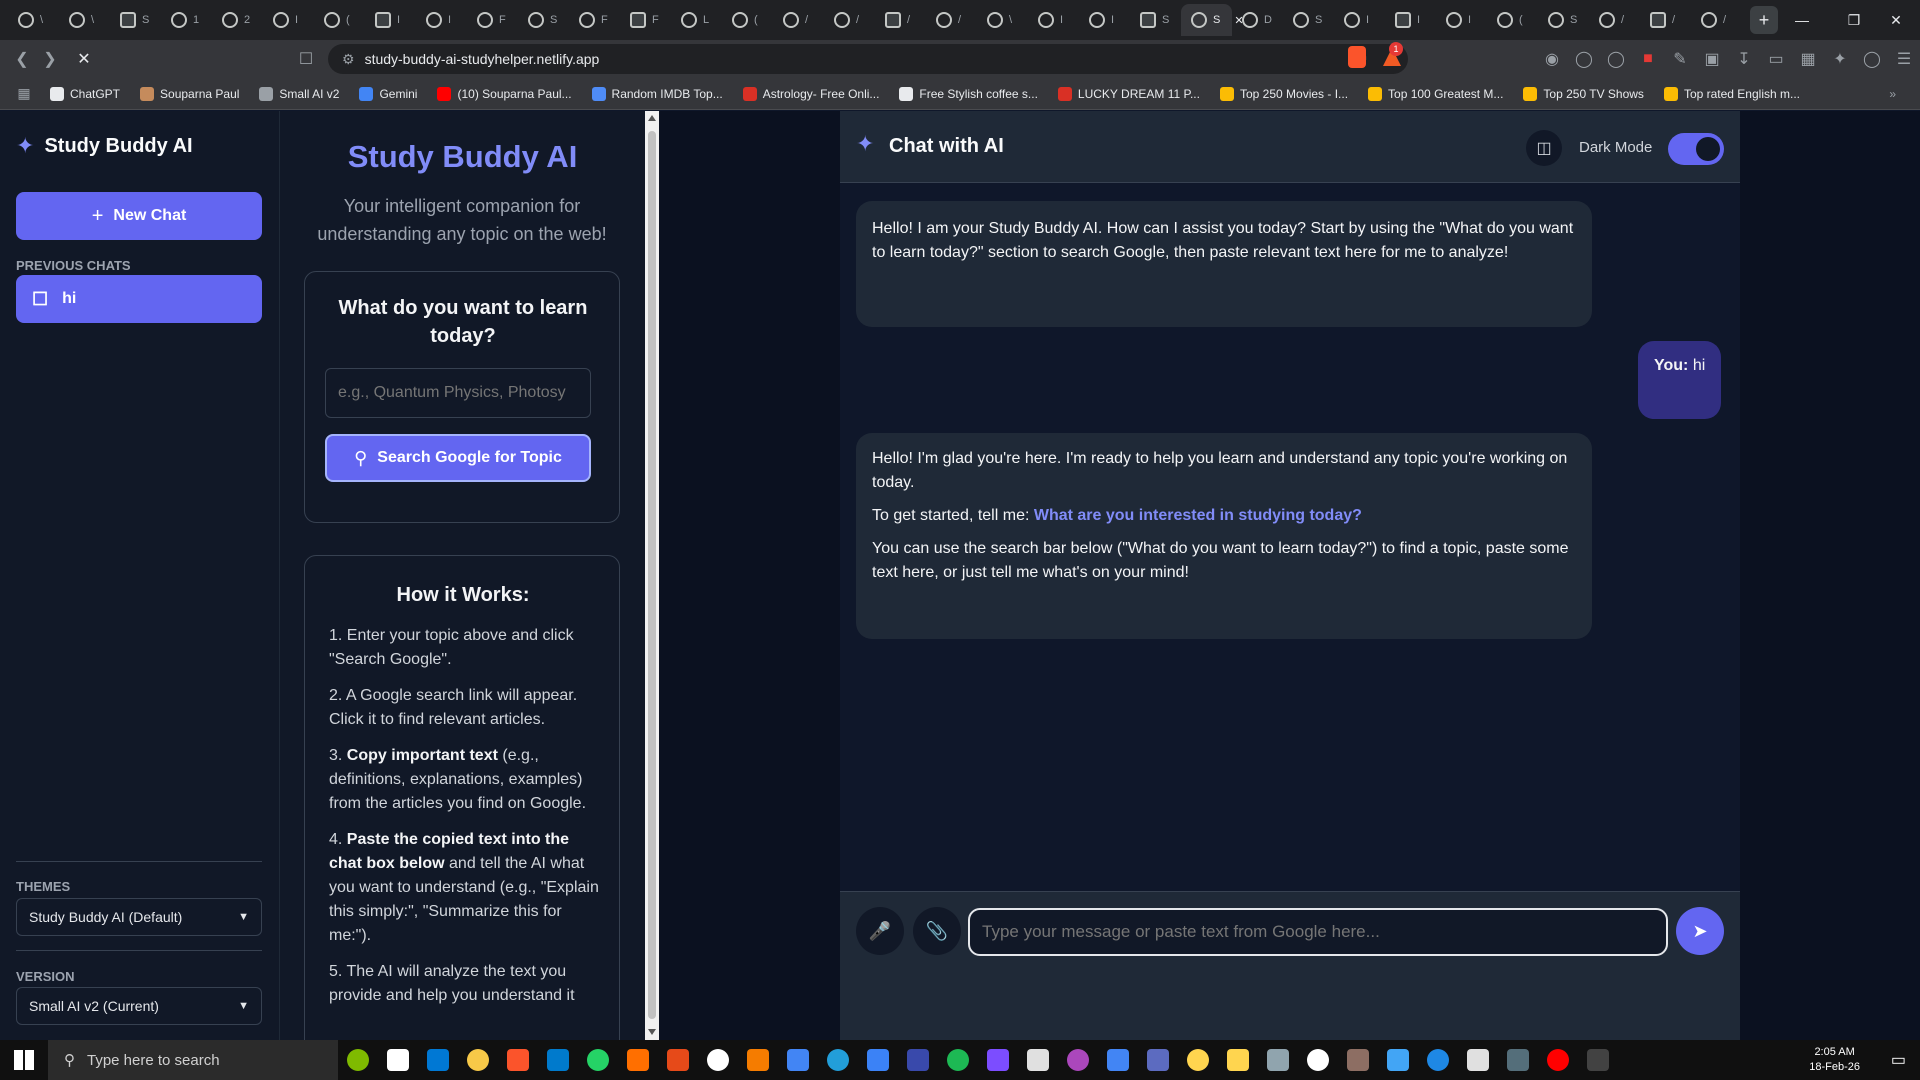 The image size is (1920, 1080). Describe the element at coordinates (1764, 20) in the screenshot. I see `new-tab-button: +` at that location.